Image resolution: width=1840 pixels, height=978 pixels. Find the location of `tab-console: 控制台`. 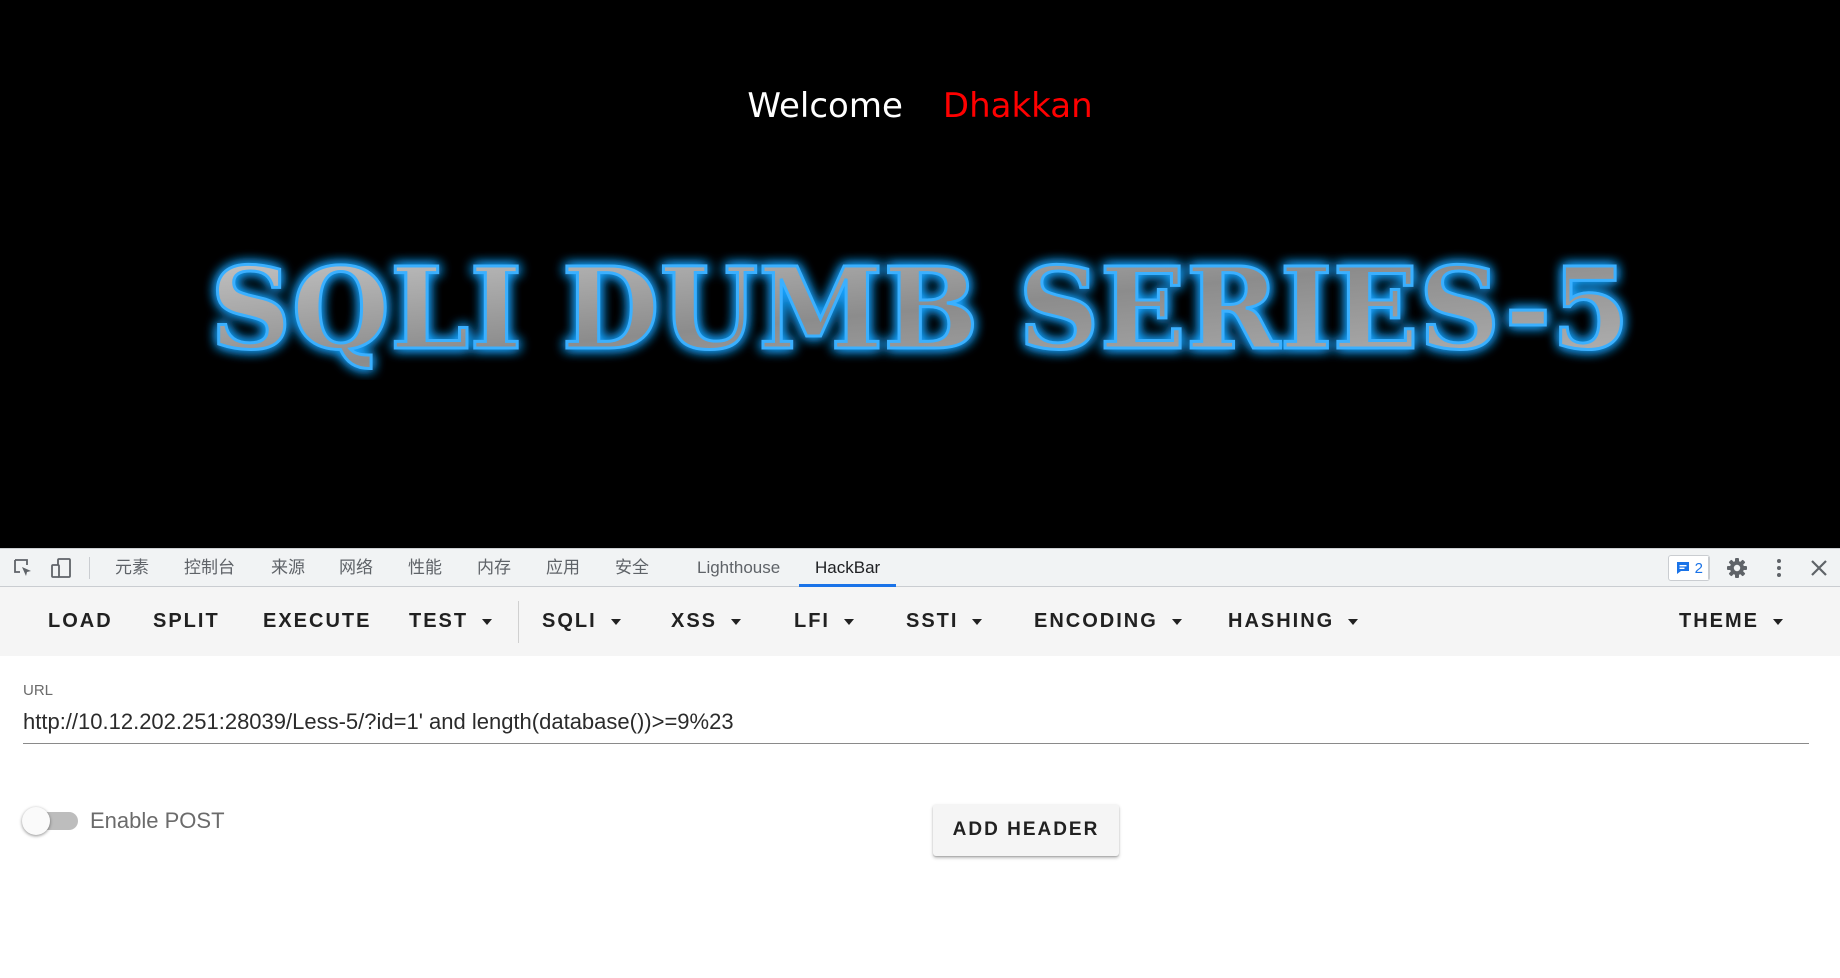

tab-console: 控制台 is located at coordinates (209, 568).